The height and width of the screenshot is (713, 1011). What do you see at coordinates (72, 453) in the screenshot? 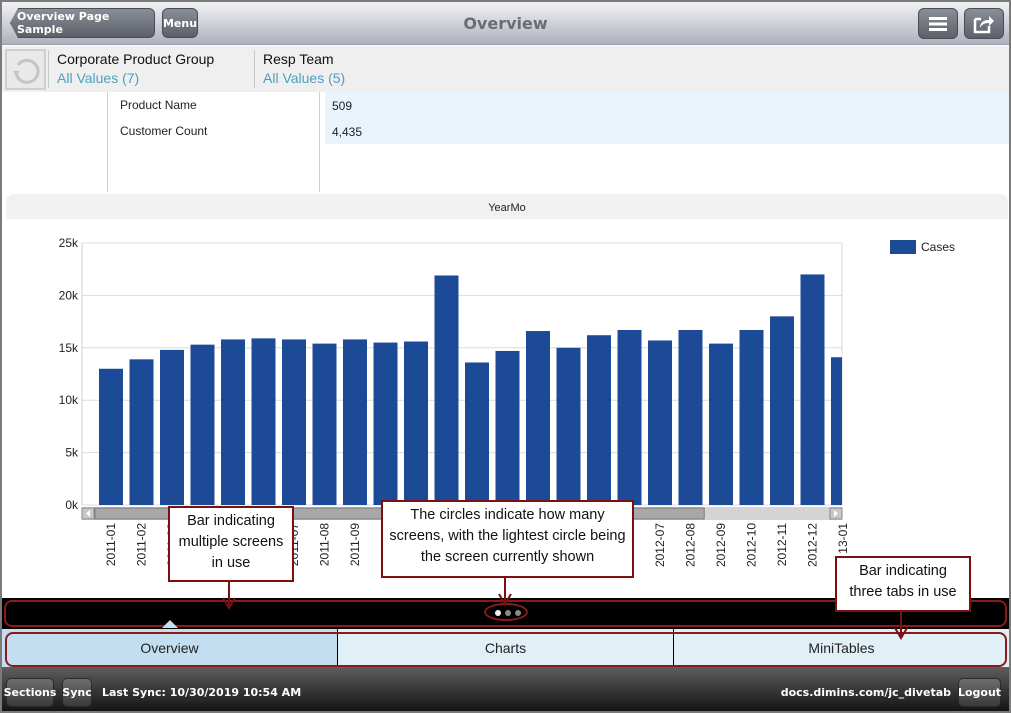
I see `y-tick-label: 5k` at bounding box center [72, 453].